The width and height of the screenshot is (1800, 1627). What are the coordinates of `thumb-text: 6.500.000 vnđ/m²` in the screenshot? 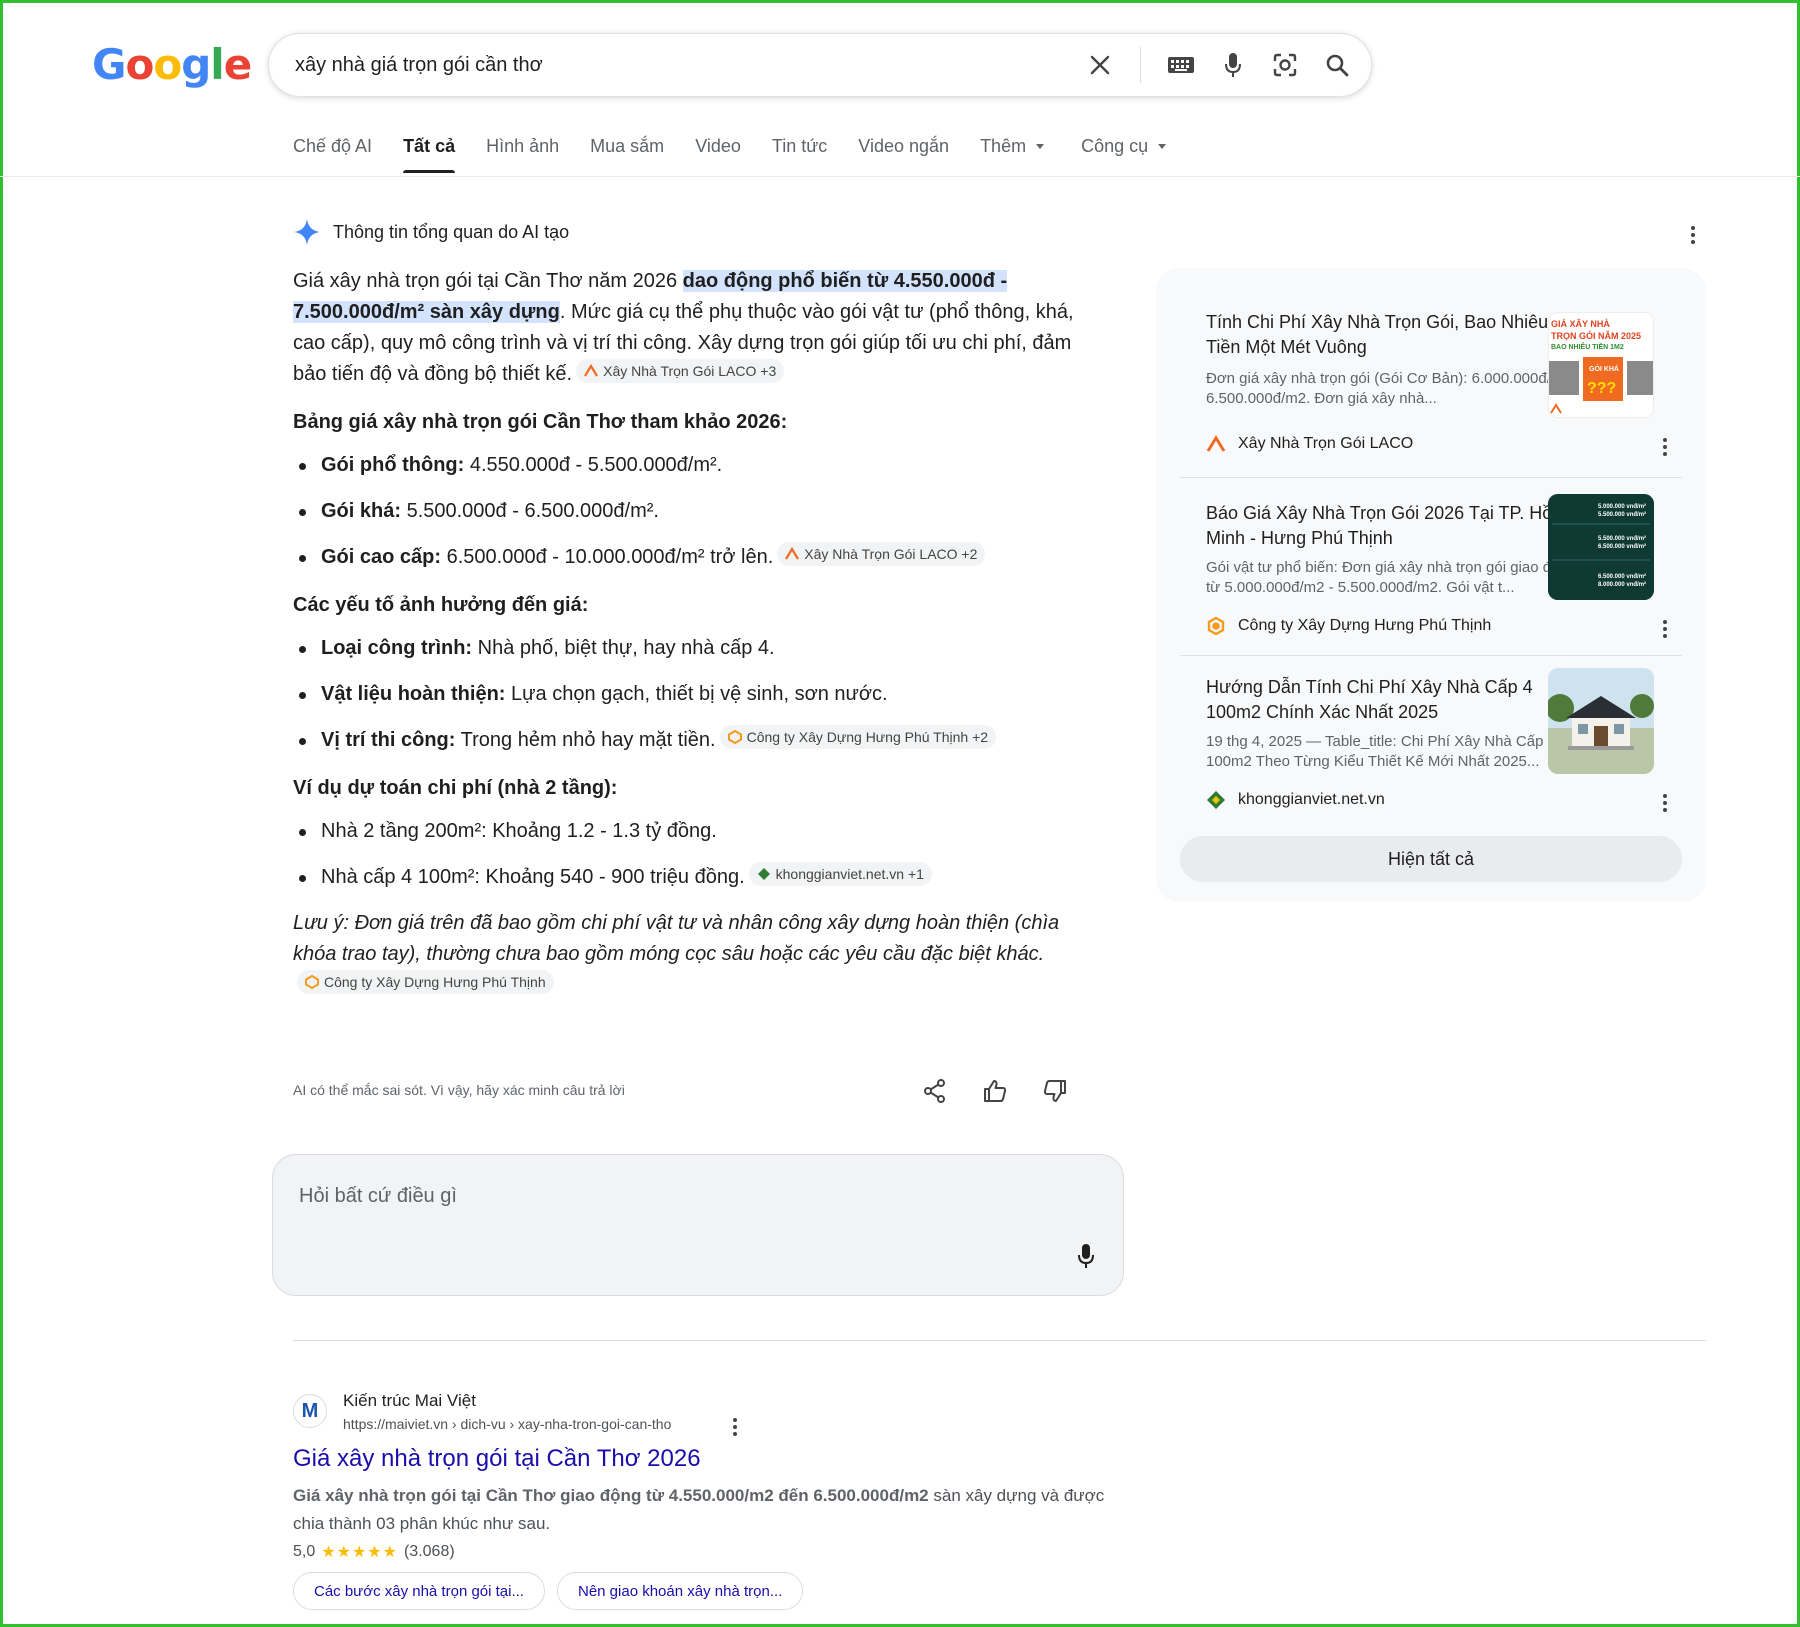 It's located at (1622, 546).